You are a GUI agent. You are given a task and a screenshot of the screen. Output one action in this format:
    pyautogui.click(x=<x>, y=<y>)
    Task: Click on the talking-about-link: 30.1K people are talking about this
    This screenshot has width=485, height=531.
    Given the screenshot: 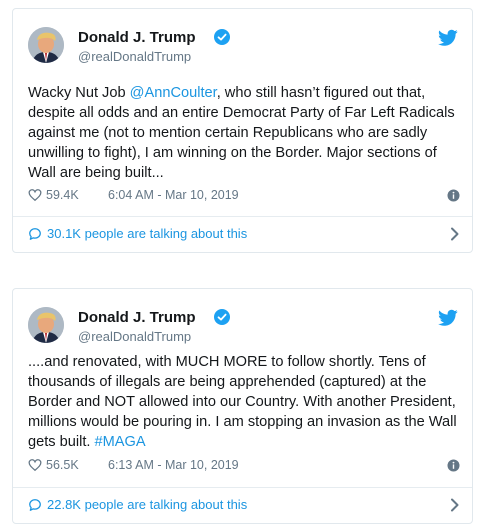 What is the action you would take?
    pyautogui.click(x=244, y=235)
    